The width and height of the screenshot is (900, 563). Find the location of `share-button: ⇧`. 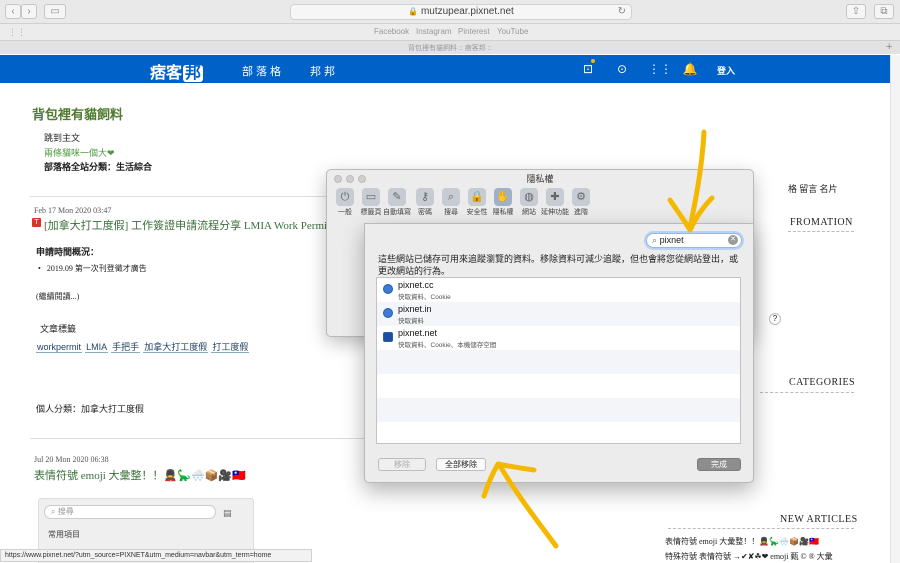

share-button: ⇧ is located at coordinates (856, 11).